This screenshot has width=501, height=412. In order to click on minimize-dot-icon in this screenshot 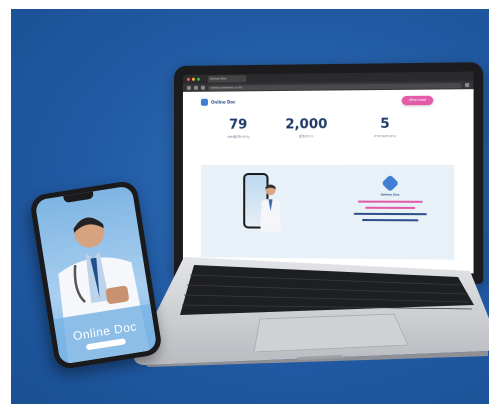, I will do `click(193, 79)`.